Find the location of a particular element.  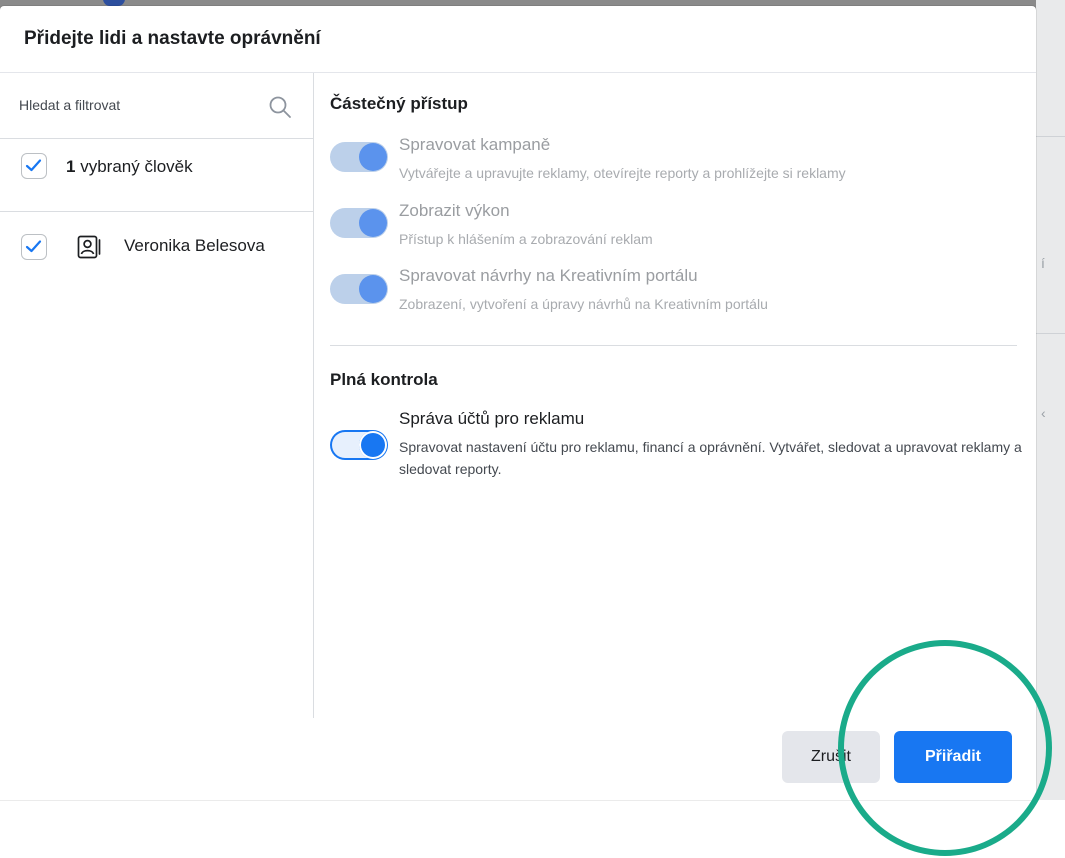

section-divider is located at coordinates (673, 345).